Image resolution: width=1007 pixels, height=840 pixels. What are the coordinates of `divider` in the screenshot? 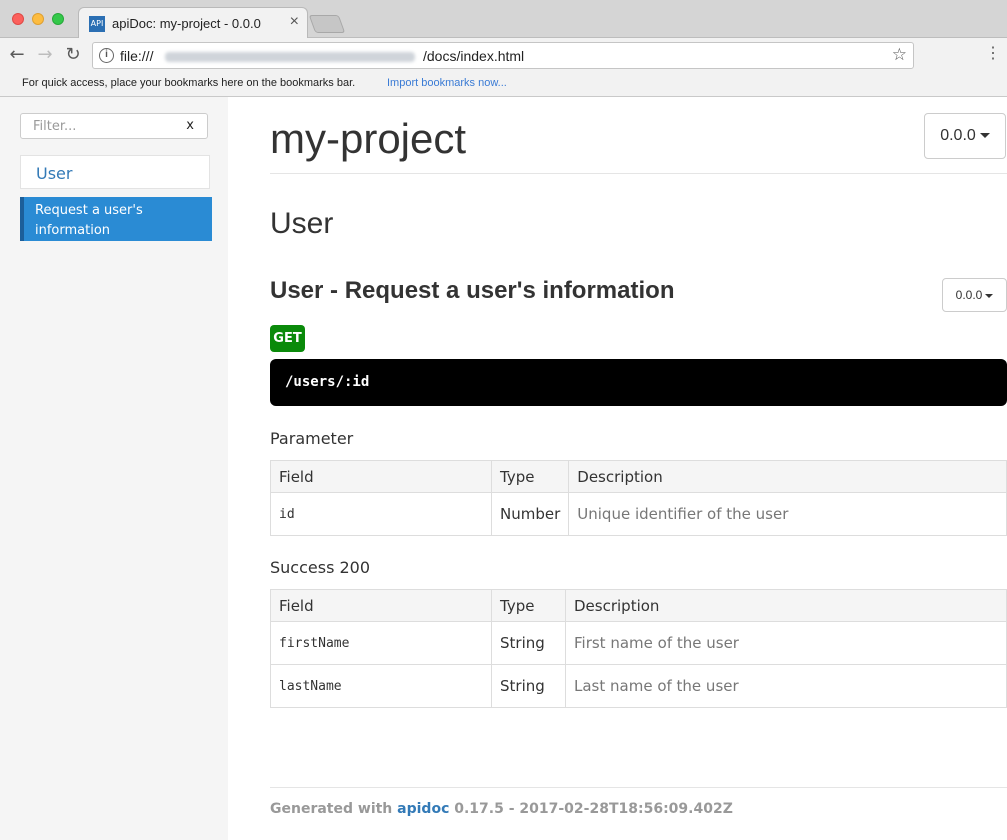 It's located at (638, 173).